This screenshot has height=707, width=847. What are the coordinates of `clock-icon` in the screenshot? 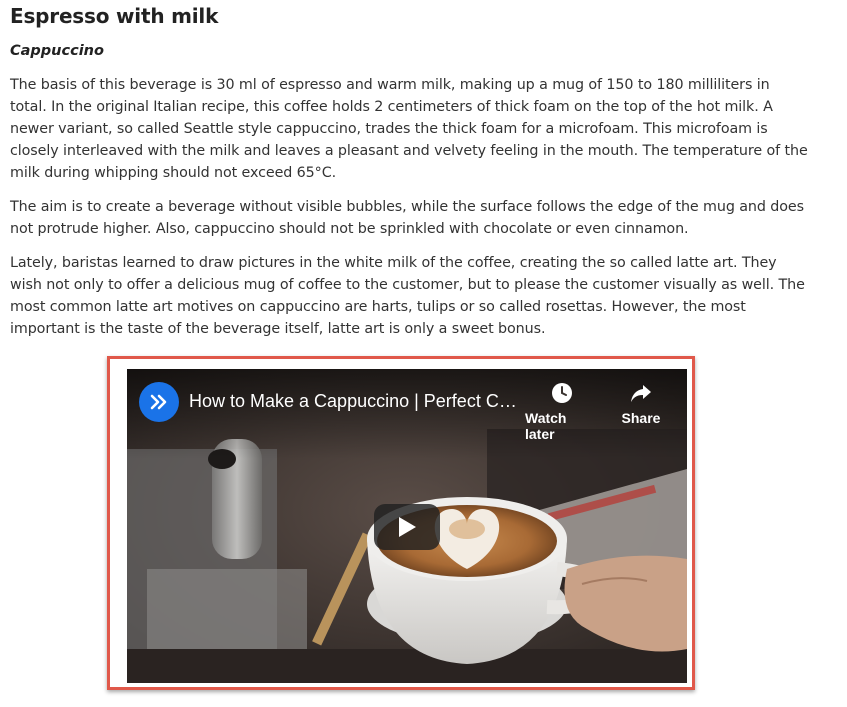 It's located at (562, 393).